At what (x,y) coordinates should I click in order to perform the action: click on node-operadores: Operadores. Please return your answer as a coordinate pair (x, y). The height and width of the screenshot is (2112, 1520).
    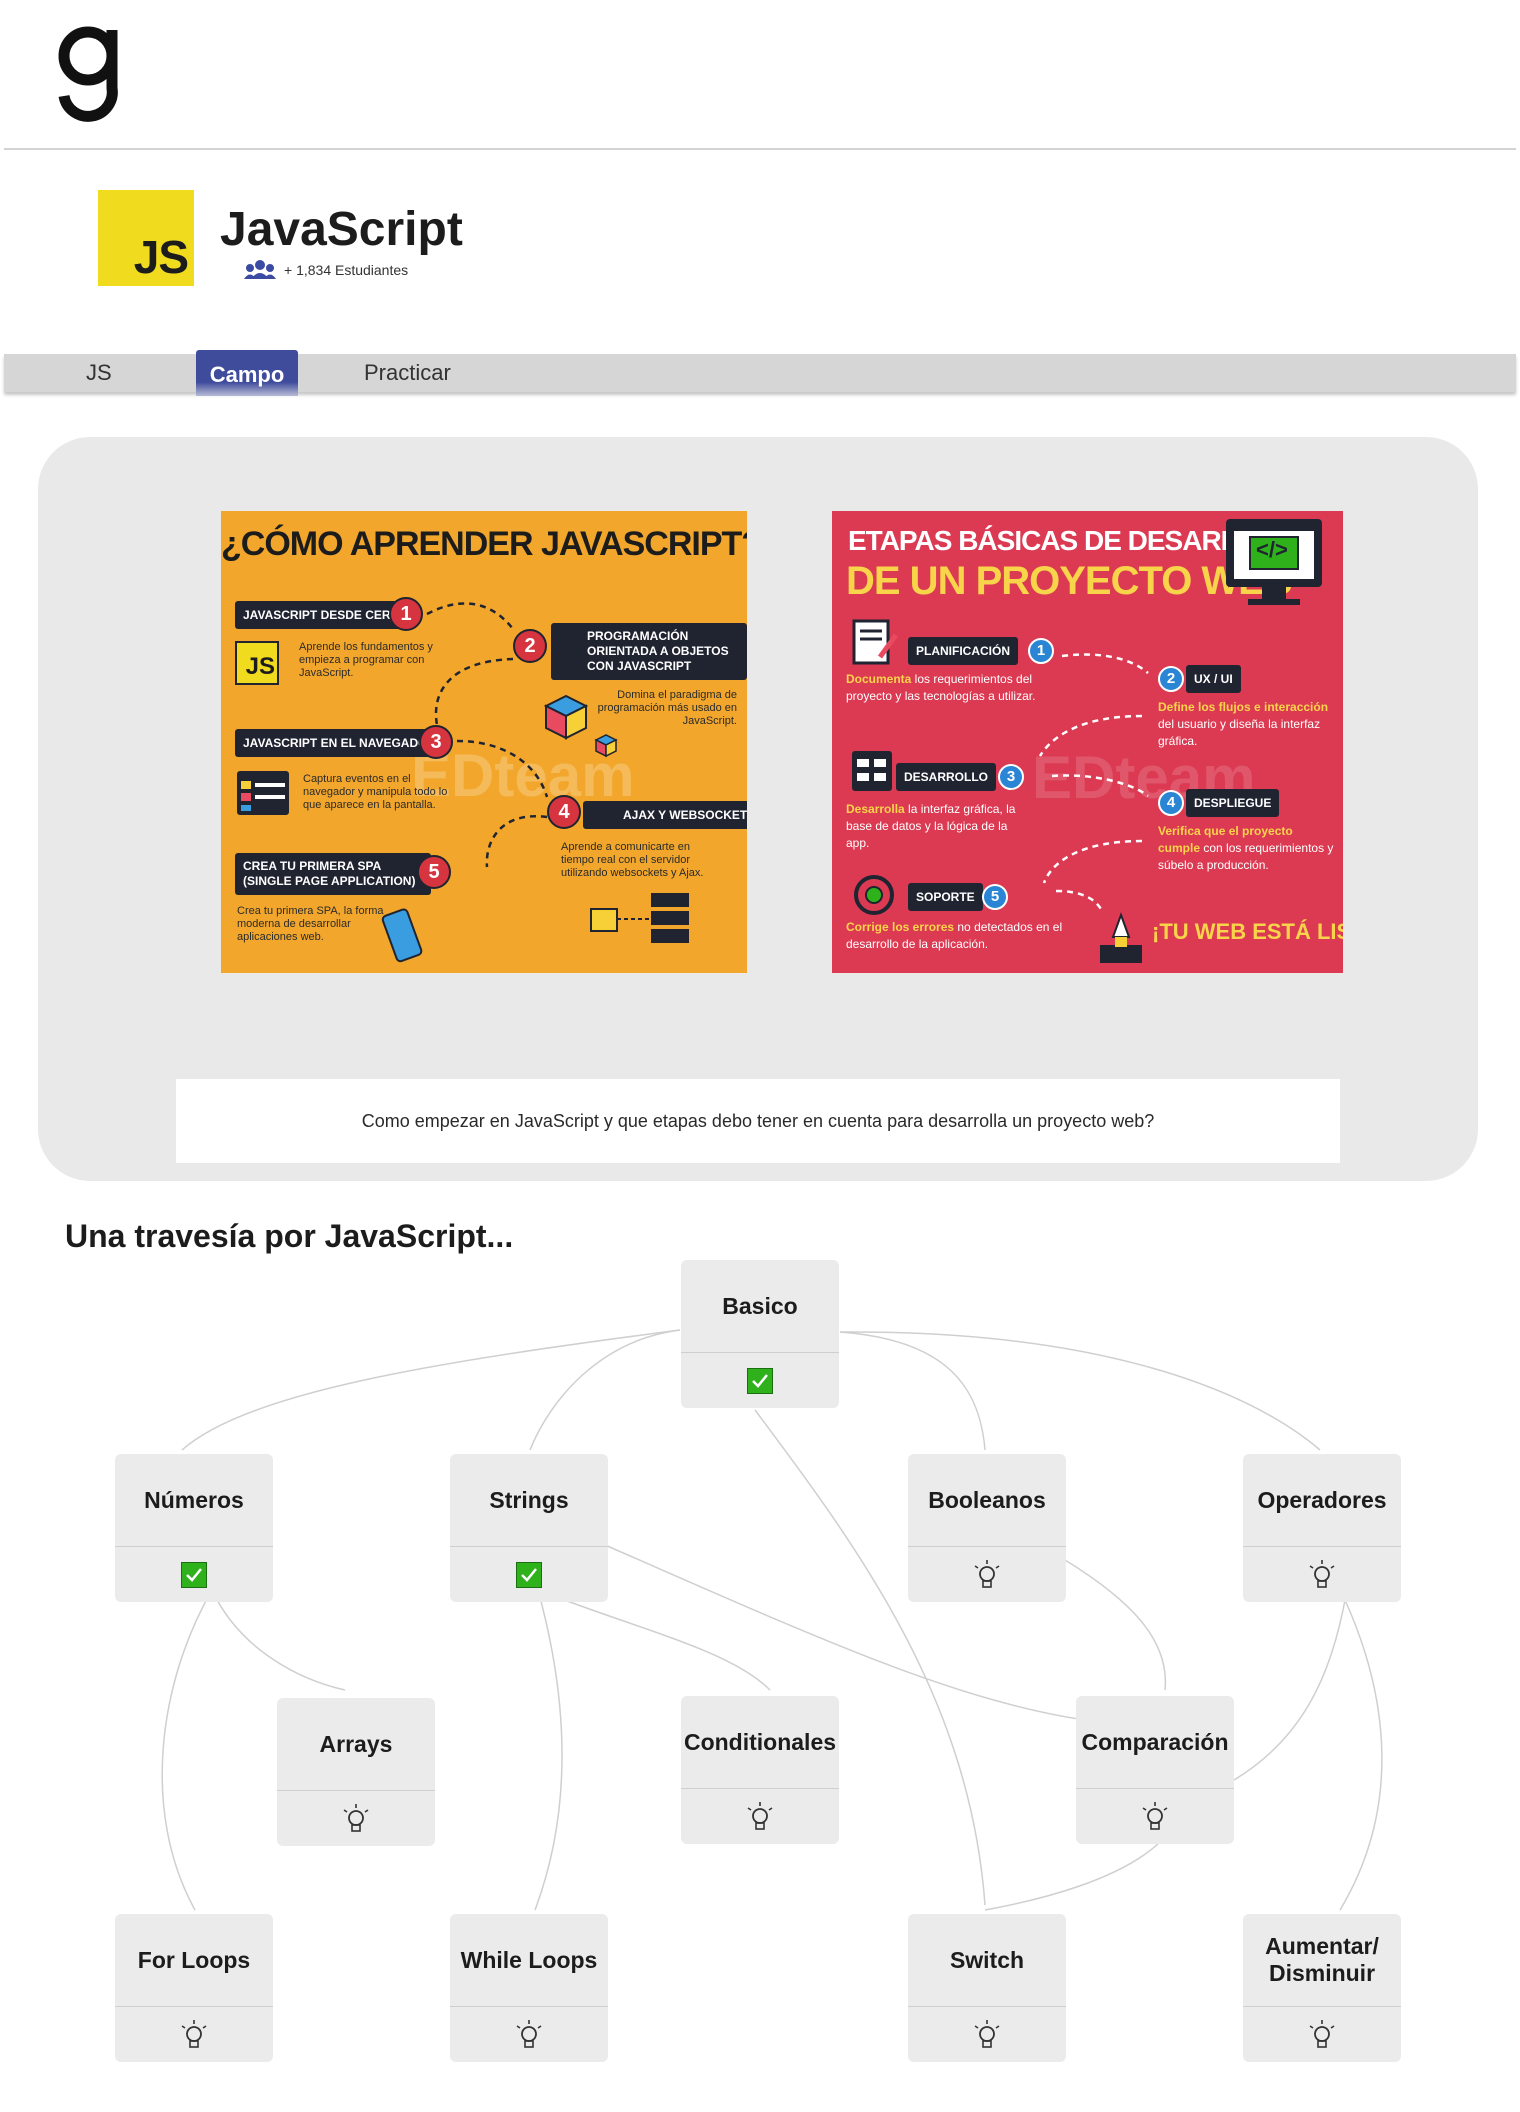
    Looking at the image, I should click on (1322, 1528).